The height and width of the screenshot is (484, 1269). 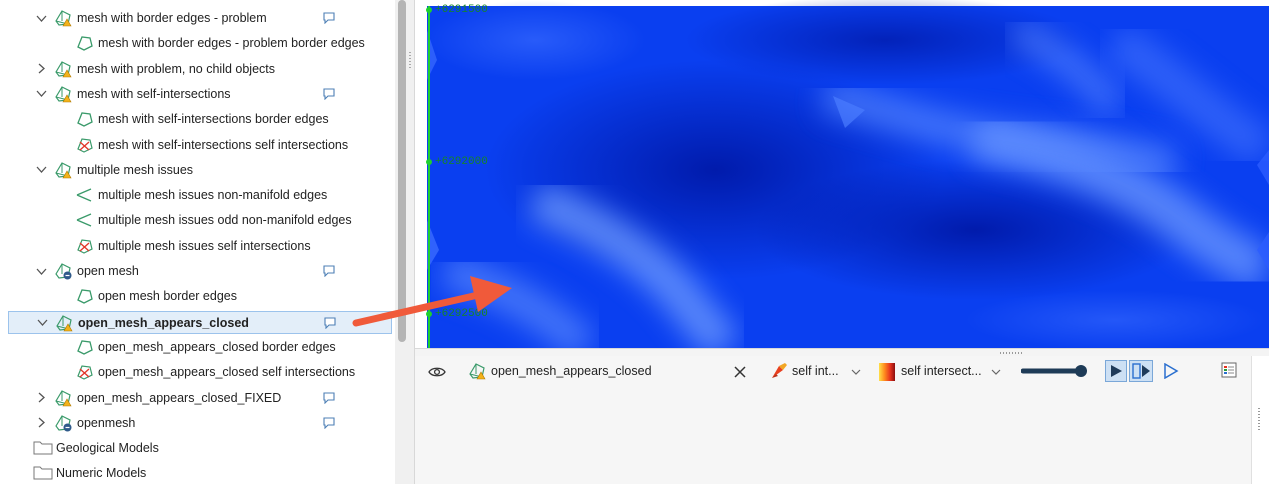 I want to click on tree-item-label: open mesh, so click(x=108, y=271).